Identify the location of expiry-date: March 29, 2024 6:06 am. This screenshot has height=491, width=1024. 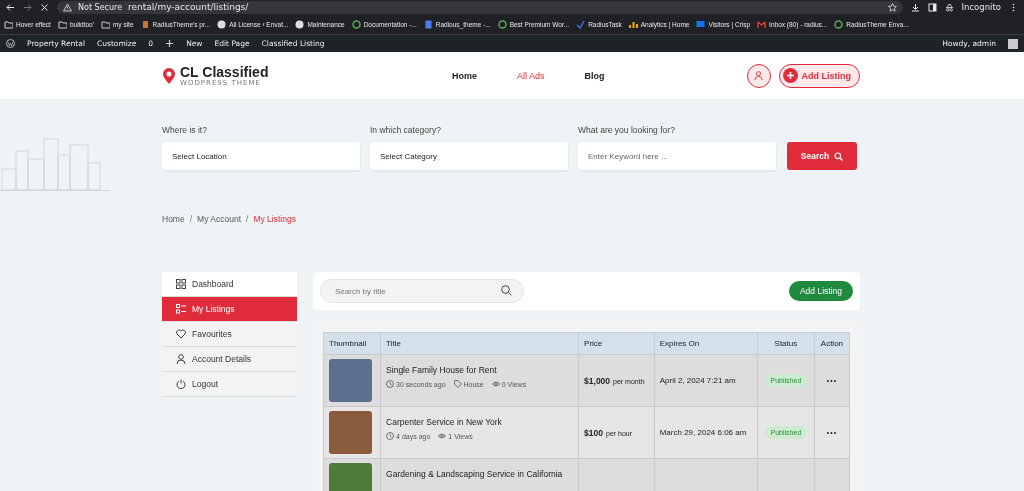
(703, 432).